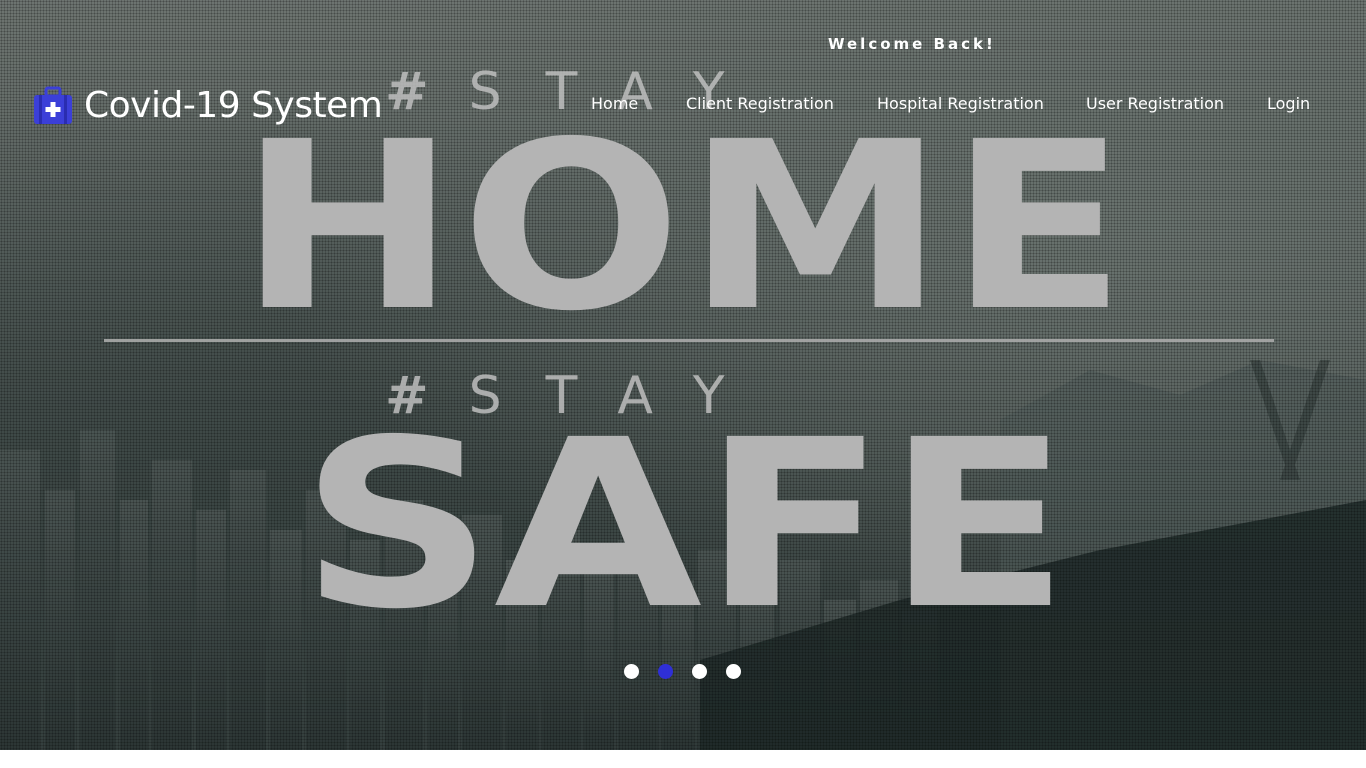  Describe the element at coordinates (233, 105) in the screenshot. I see `brand-title: Covid-19 System` at that location.